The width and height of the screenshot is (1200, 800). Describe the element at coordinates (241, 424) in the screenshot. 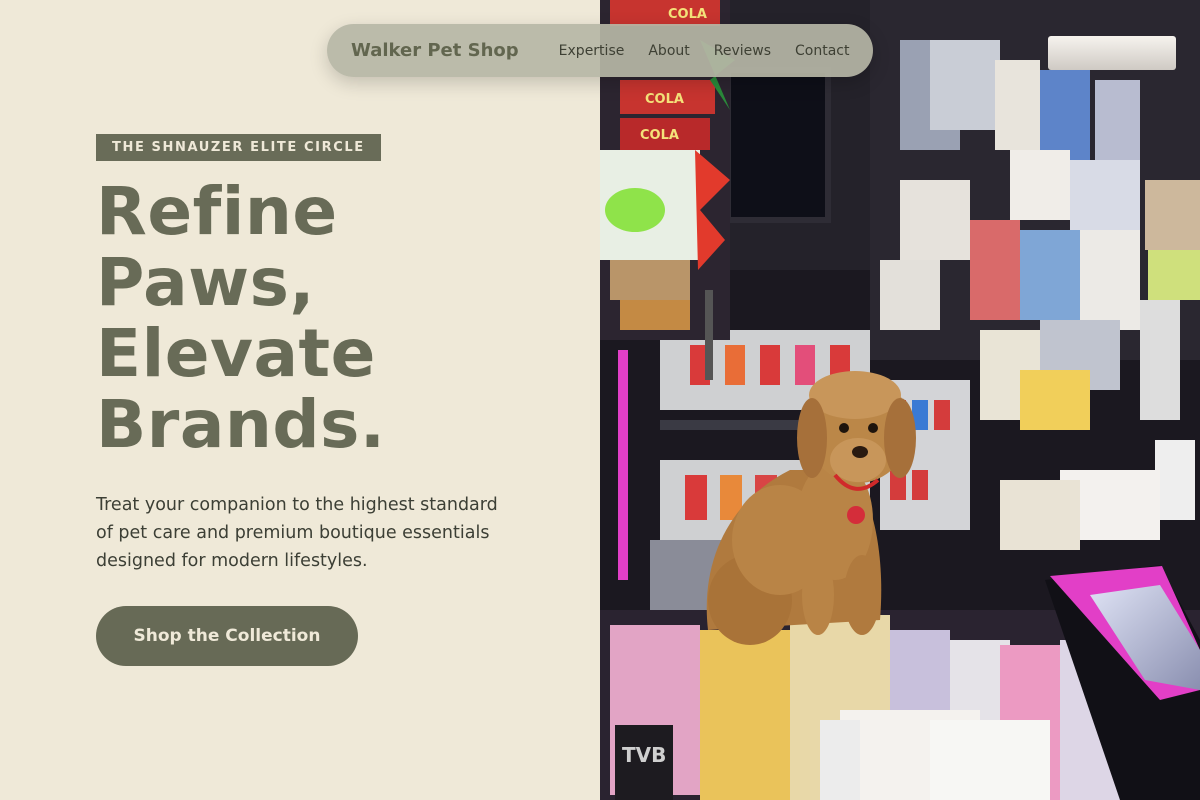

I see `headline-line: Brands.` at that location.